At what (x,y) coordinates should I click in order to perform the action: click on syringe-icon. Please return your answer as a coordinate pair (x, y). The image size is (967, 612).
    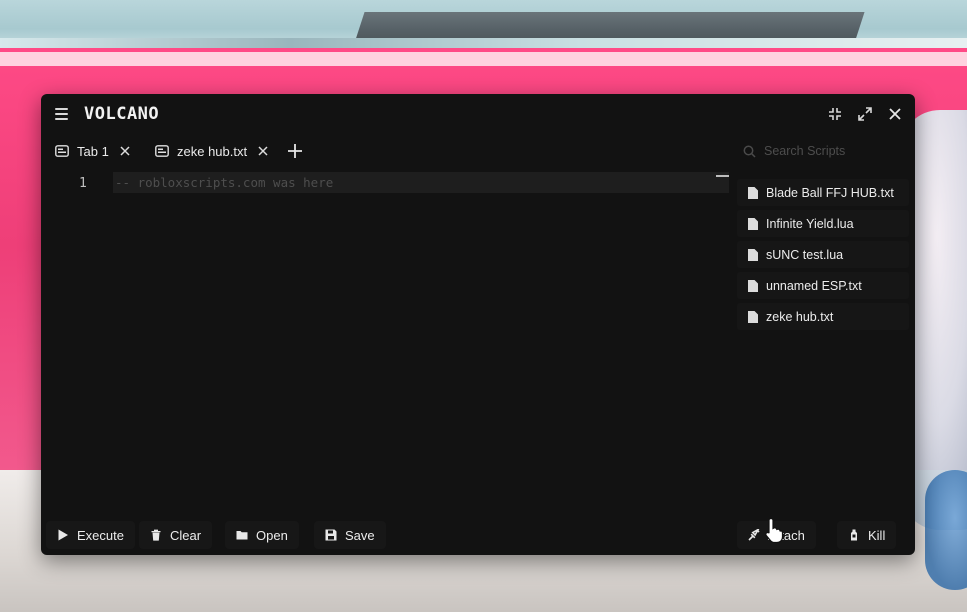
    Looking at the image, I should click on (754, 535).